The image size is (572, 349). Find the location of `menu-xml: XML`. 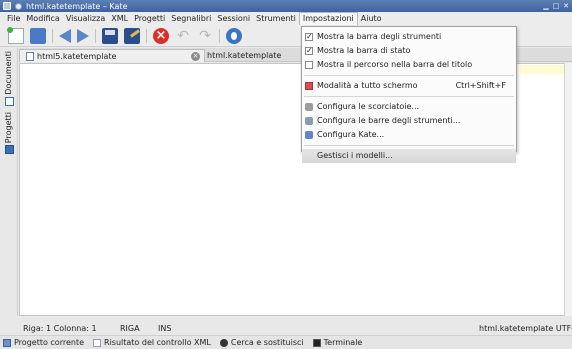

menu-xml: XML is located at coordinates (119, 18).